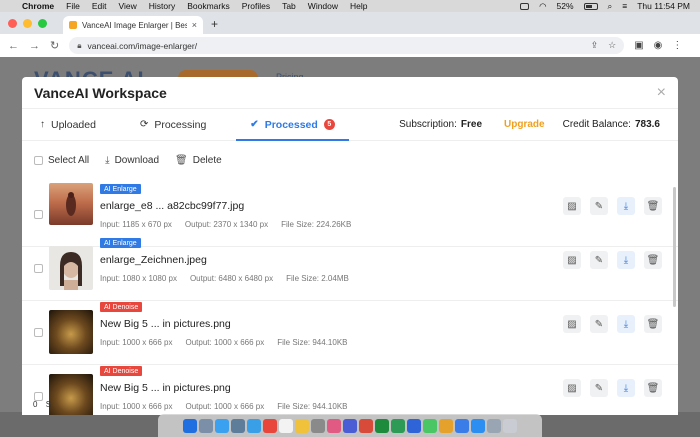  What do you see at coordinates (173, 125) in the screenshot?
I see `tab-processing: ⟳ Processing` at bounding box center [173, 125].